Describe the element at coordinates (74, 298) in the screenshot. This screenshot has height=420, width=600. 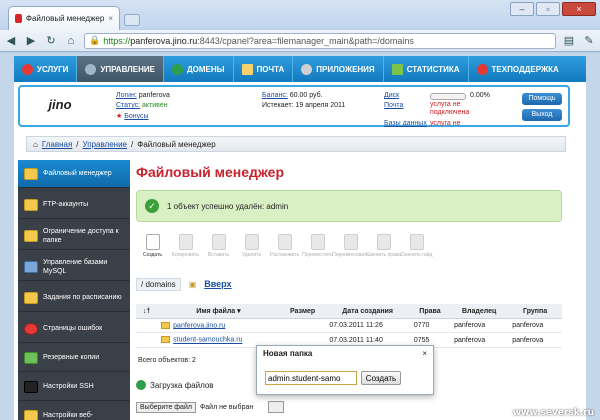
I see `sidebar-item-cron: Задания по расписанию` at that location.